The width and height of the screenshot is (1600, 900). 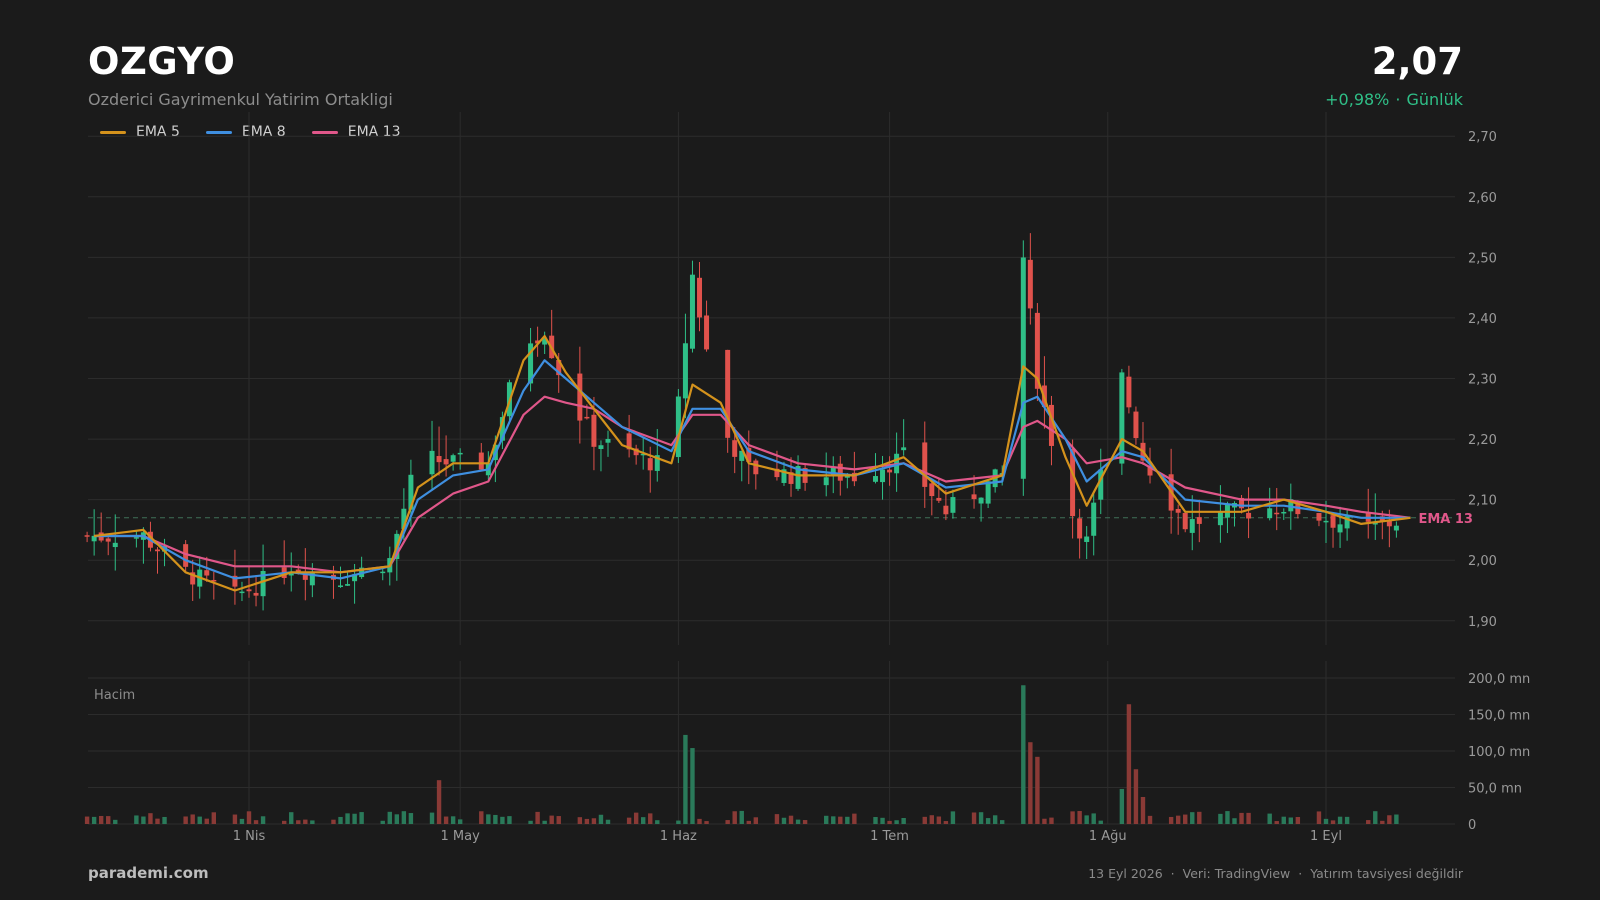 I want to click on price-tick-label: 2,20, so click(x=1482, y=440).